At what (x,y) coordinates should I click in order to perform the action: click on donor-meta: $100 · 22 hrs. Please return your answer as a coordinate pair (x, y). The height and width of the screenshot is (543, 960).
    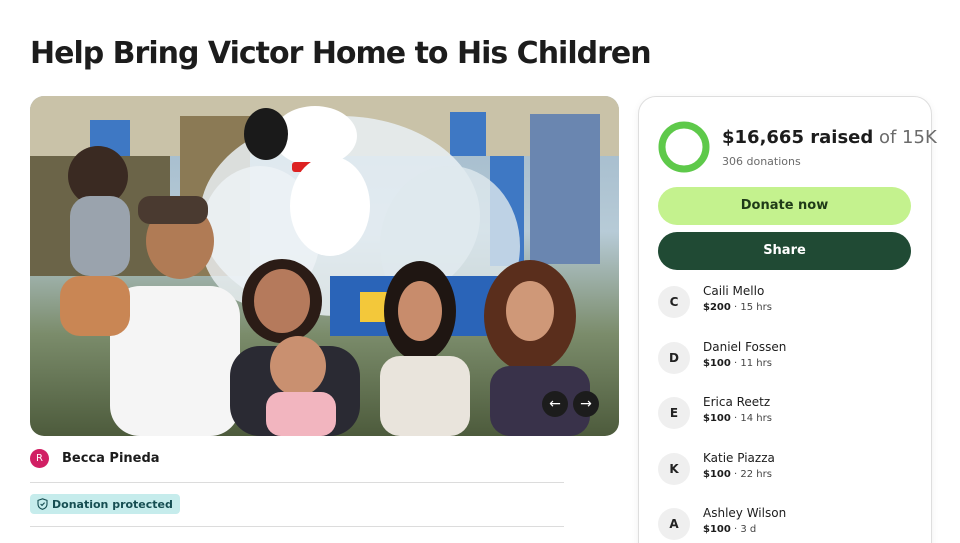
    Looking at the image, I should click on (737, 474).